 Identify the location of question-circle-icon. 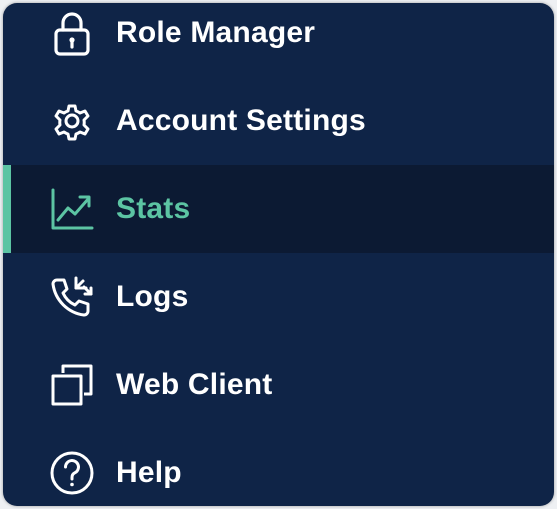
(72, 473).